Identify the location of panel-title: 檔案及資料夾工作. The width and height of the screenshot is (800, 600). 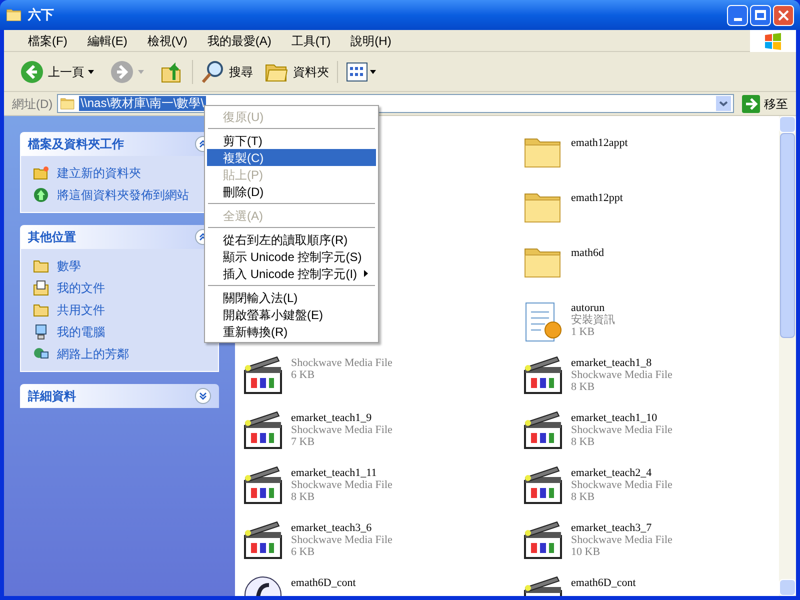
(76, 144).